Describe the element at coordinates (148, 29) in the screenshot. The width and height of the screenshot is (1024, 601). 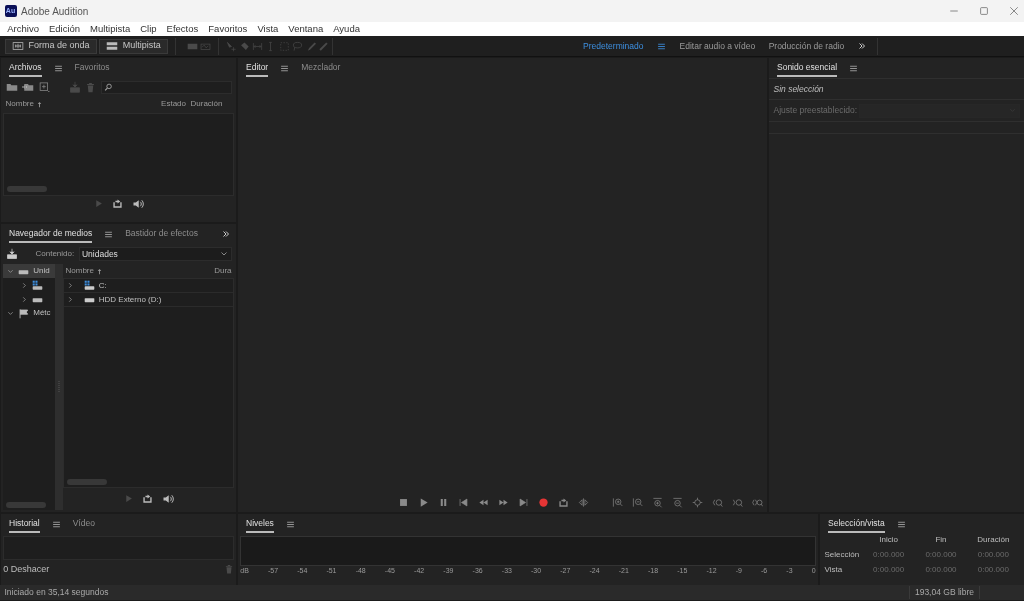
I see `menu-item: Clip` at that location.